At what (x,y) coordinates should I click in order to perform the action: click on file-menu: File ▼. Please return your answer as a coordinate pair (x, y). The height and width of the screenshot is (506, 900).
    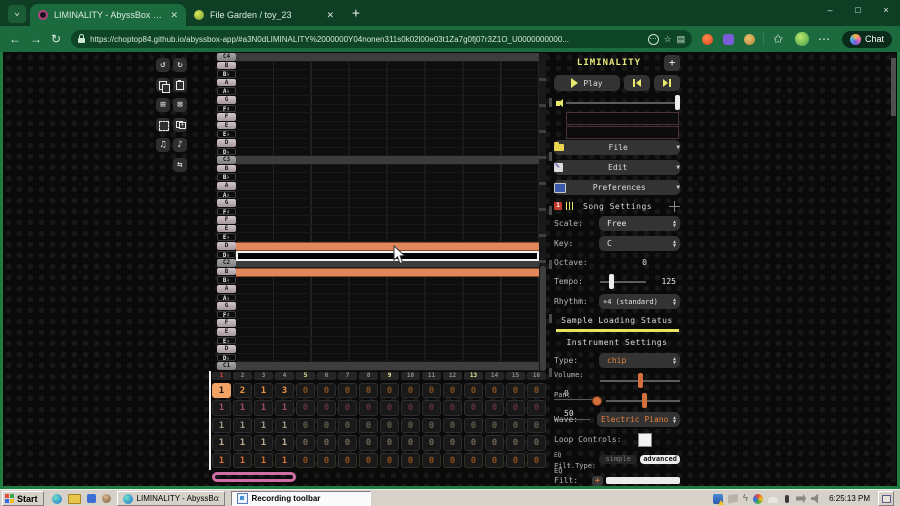
    Looking at the image, I should click on (617, 147).